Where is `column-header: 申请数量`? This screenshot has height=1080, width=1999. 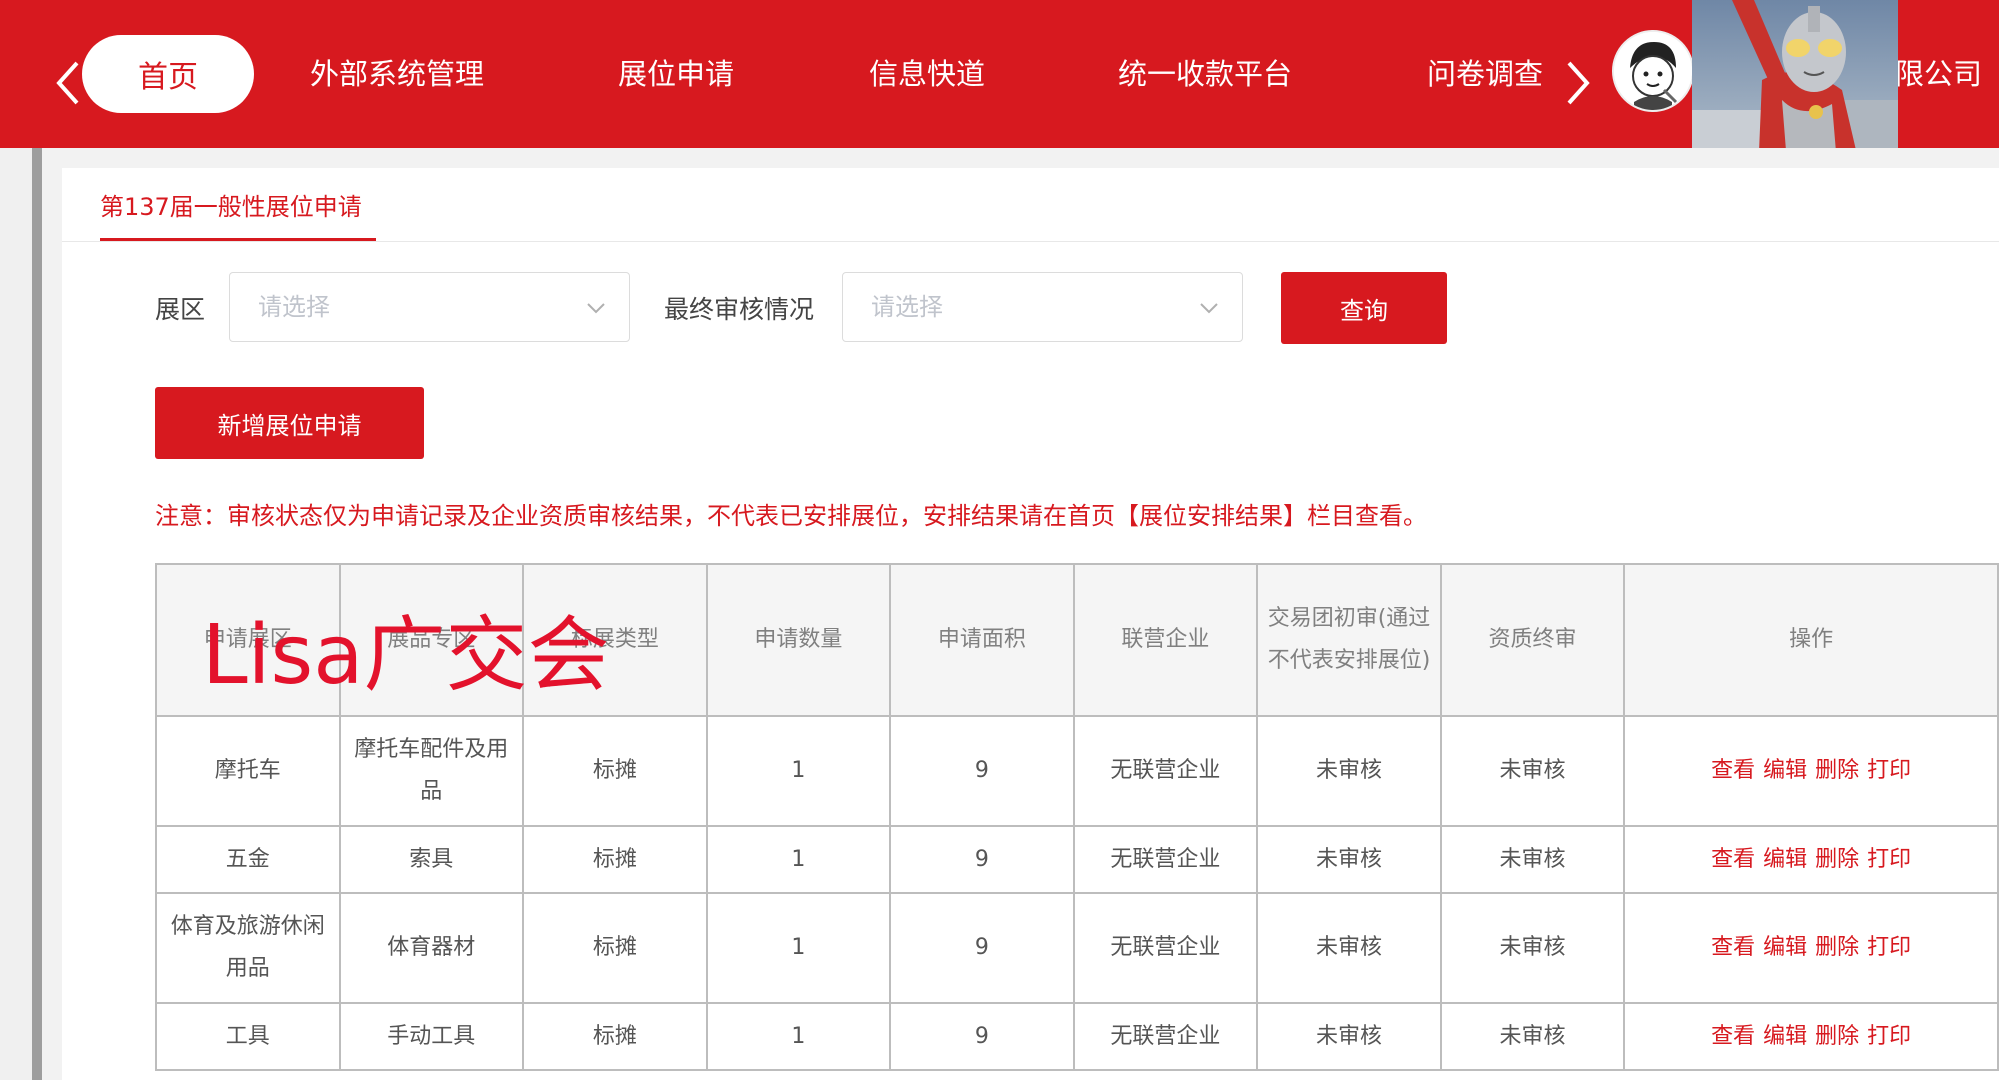
column-header: 申请数量 is located at coordinates (798, 640).